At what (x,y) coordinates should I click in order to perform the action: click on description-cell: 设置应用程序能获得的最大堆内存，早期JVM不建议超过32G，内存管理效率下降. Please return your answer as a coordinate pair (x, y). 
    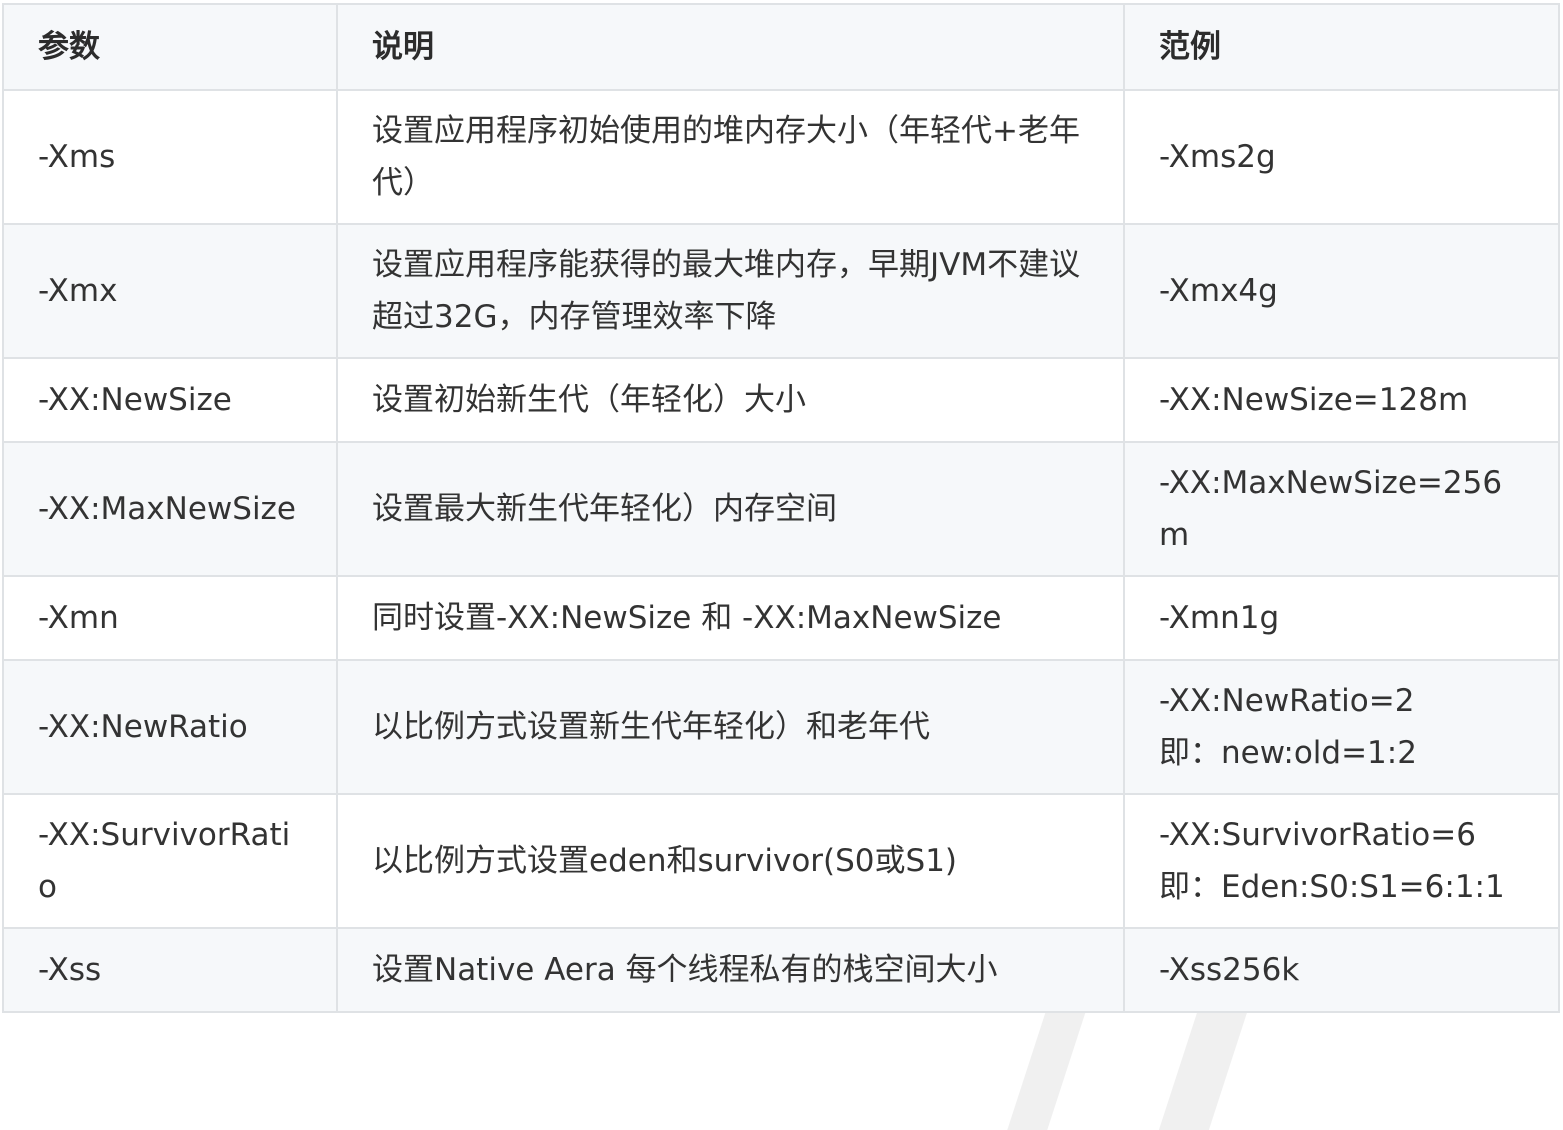
    Looking at the image, I should click on (730, 291).